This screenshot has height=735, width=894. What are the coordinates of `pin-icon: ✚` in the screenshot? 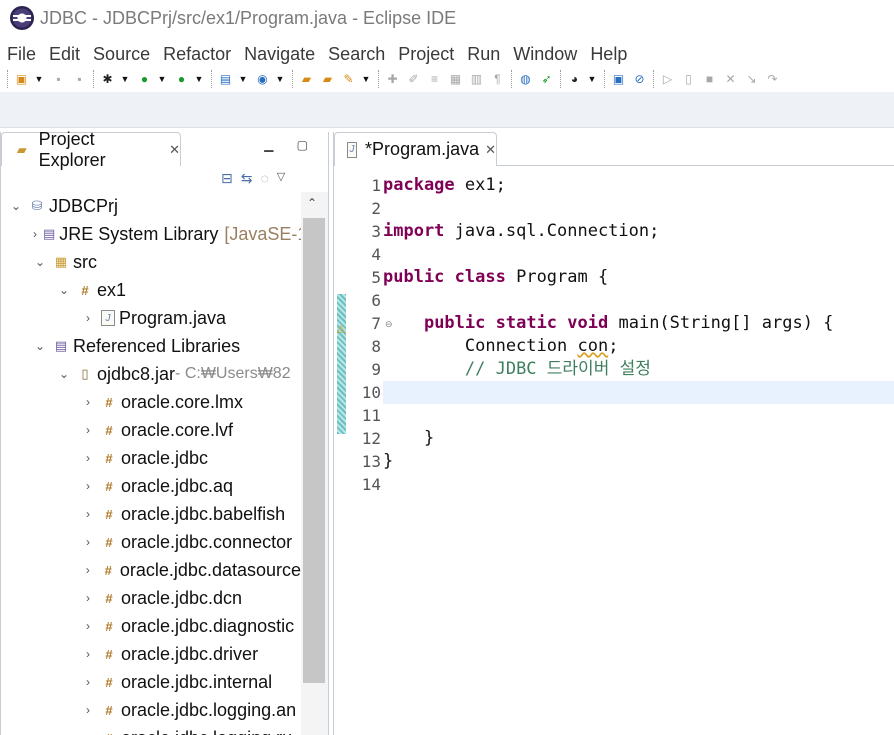 It's located at (392, 79).